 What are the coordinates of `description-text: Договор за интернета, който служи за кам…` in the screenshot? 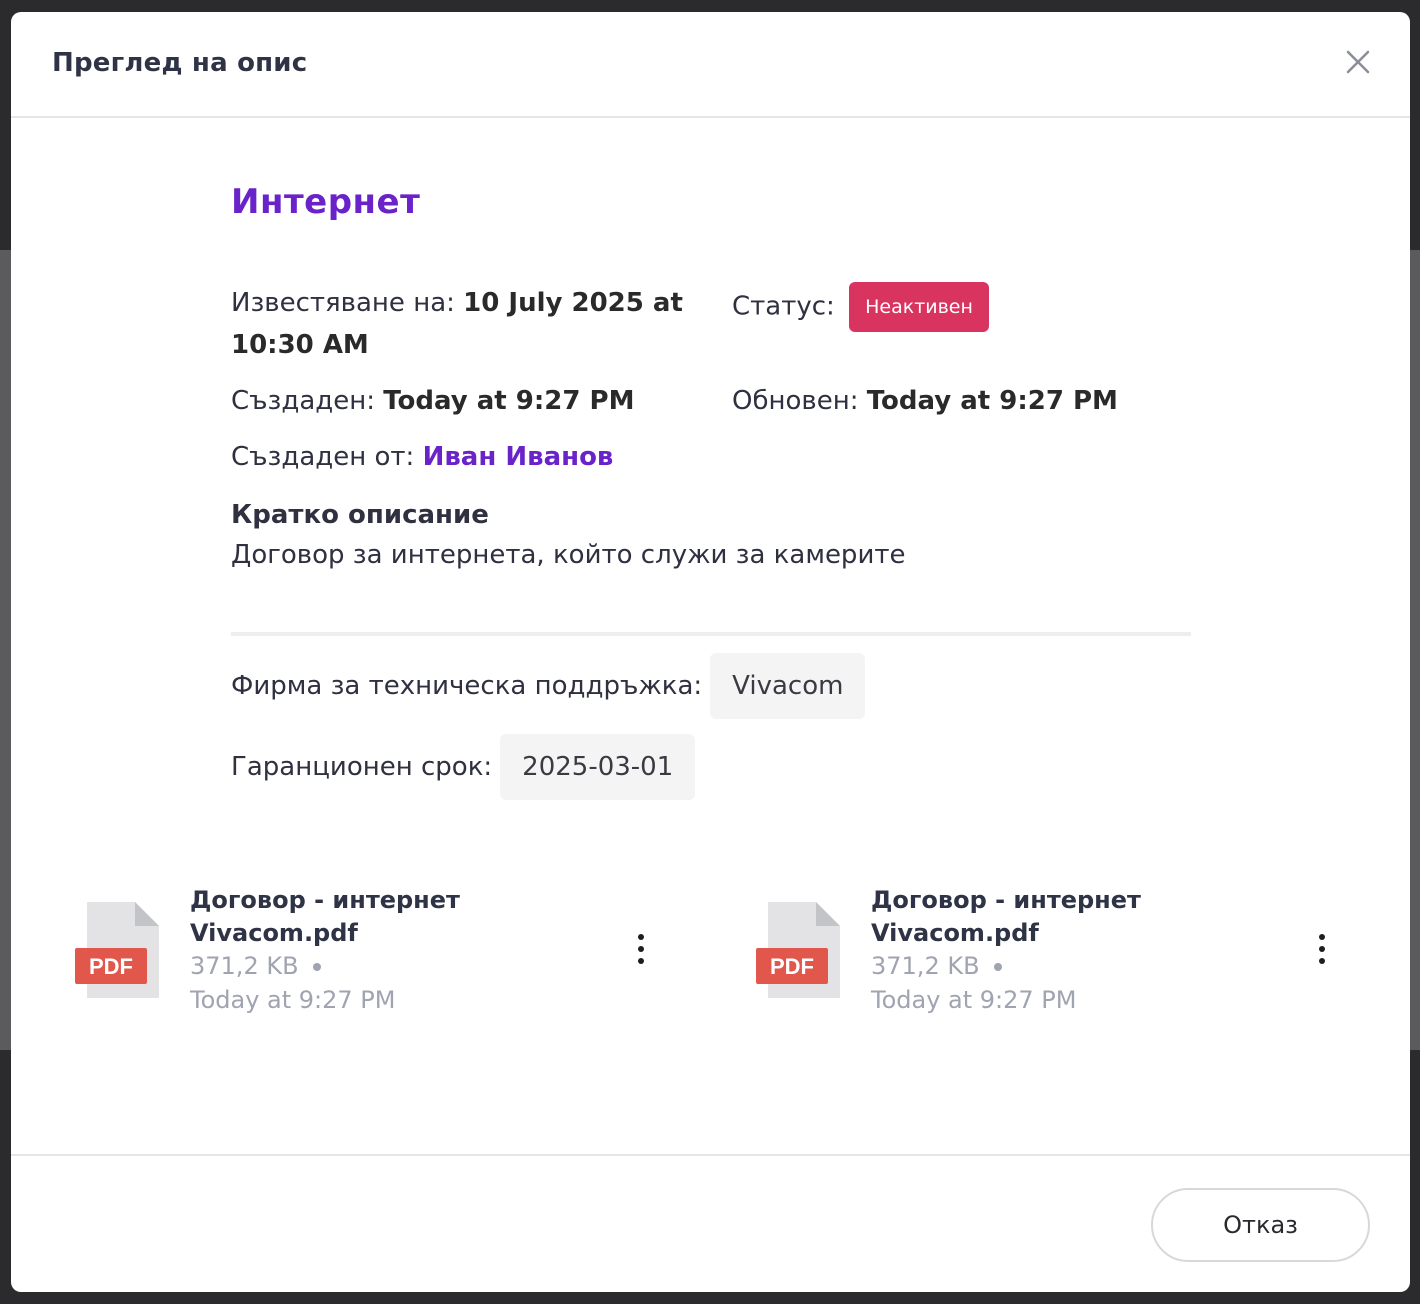 It's located at (568, 555).